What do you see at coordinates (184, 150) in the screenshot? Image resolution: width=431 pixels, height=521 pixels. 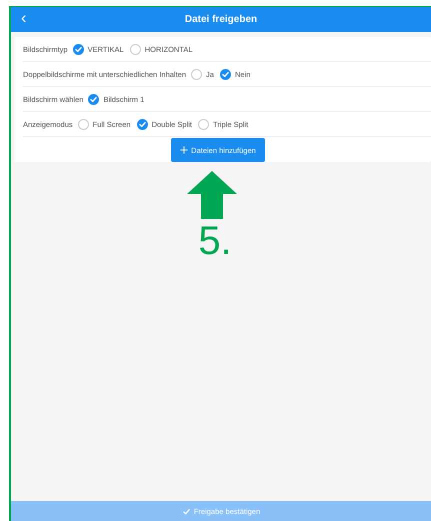 I see `plus-icon` at bounding box center [184, 150].